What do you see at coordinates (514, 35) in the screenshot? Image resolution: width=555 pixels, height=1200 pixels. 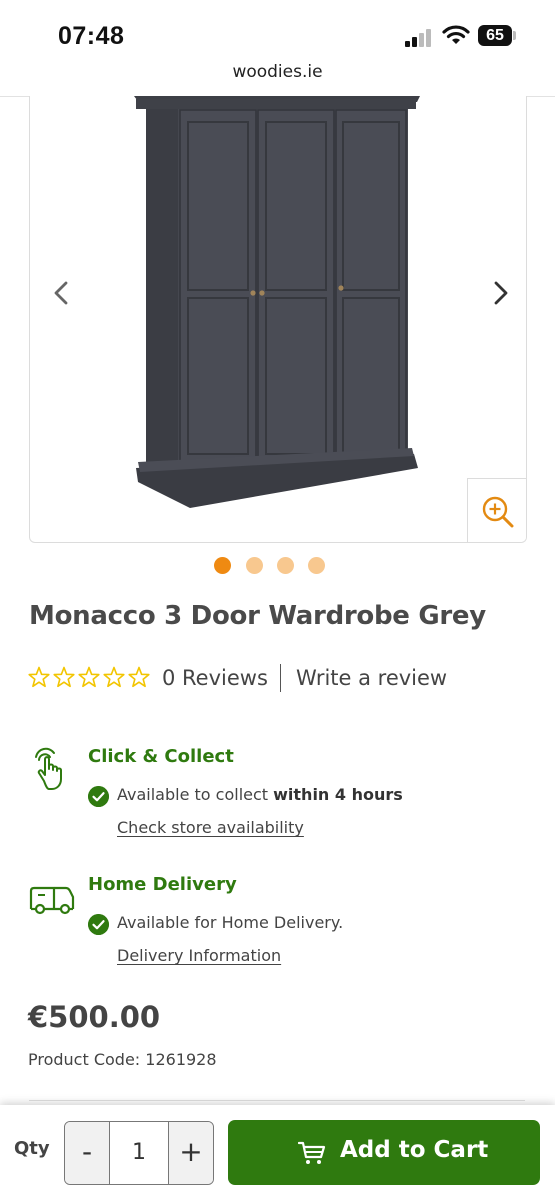 I see `battery-tip` at bounding box center [514, 35].